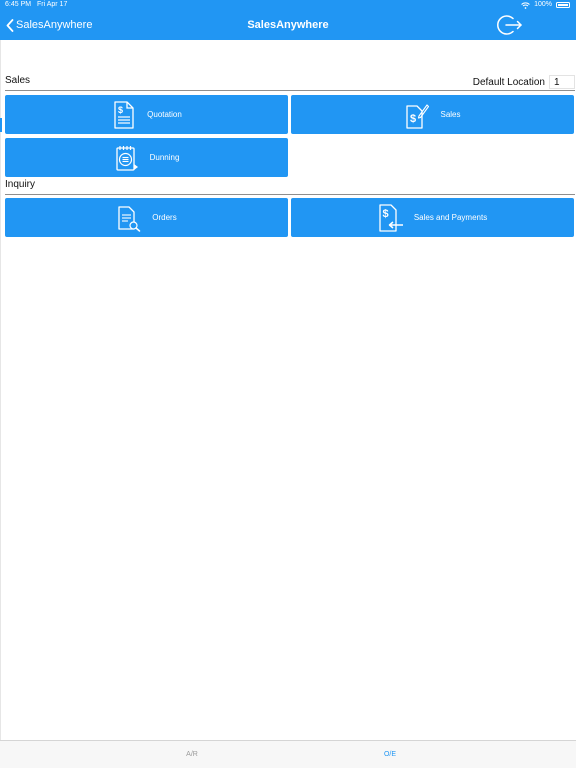 The image size is (576, 768). I want to click on status-time: 6:45 PM, so click(18, 4).